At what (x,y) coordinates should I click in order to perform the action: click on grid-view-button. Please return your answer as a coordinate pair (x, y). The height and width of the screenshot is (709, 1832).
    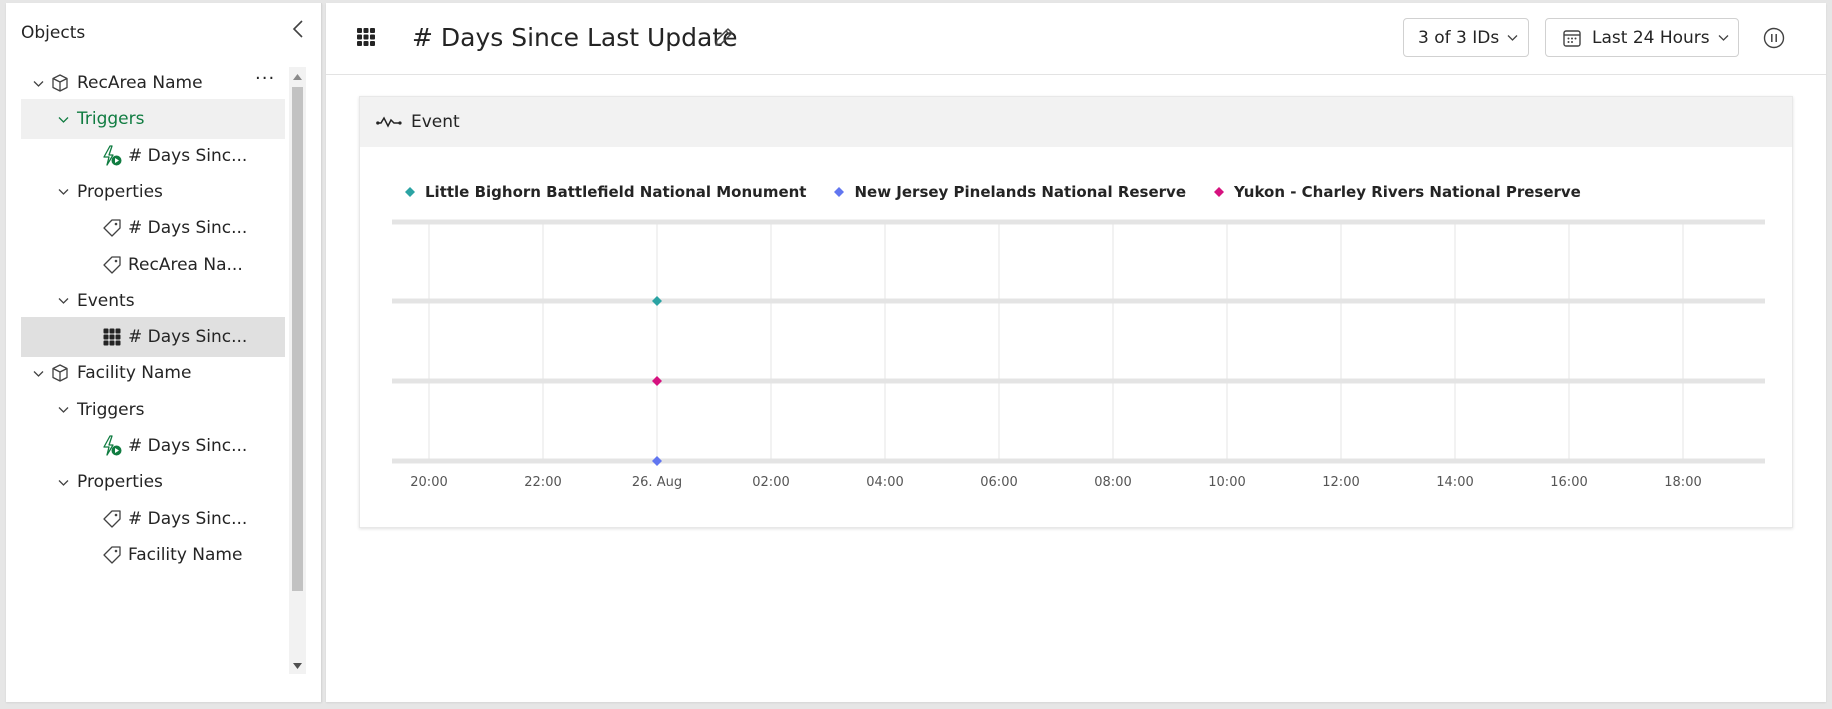
    Looking at the image, I should click on (367, 38).